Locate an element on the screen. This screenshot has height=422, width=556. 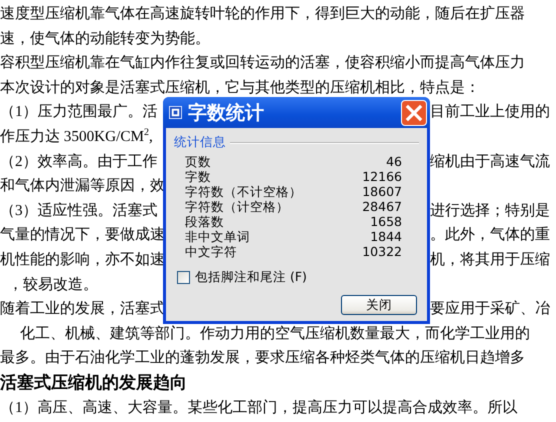
paragraph-text: 和气体内泄漏等原因，效 is located at coordinates (83, 186).